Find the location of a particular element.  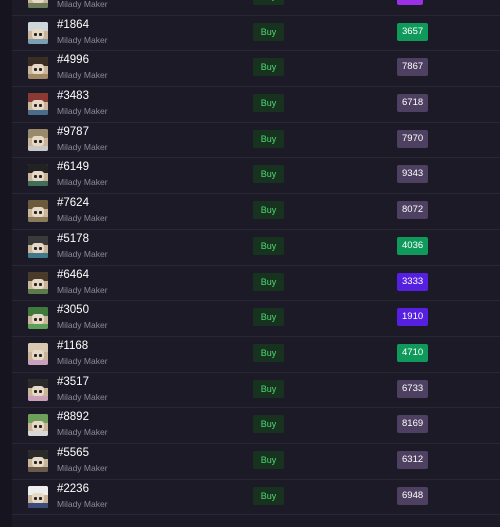

listing-row: #1864 Milady Maker Buy 3657 is located at coordinates (256, 34).